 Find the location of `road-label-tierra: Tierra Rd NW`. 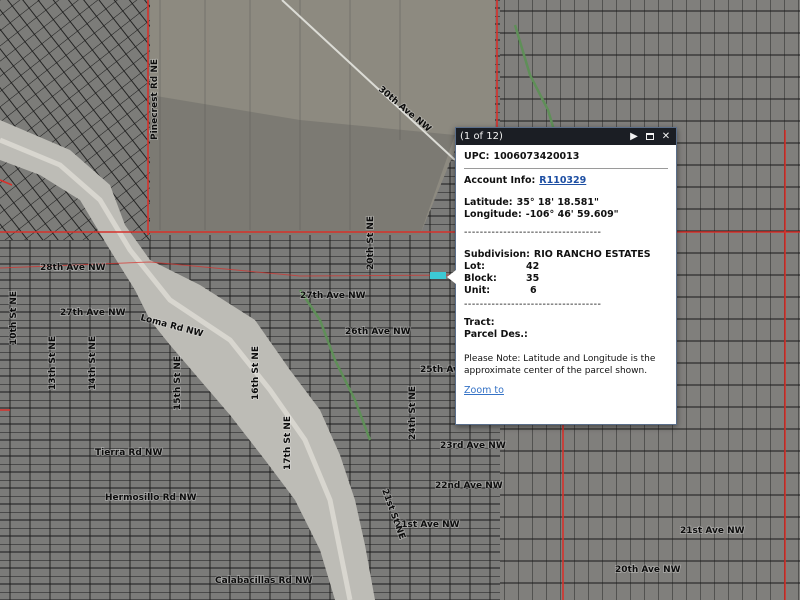

road-label-tierra: Tierra Rd NW is located at coordinates (128, 453).